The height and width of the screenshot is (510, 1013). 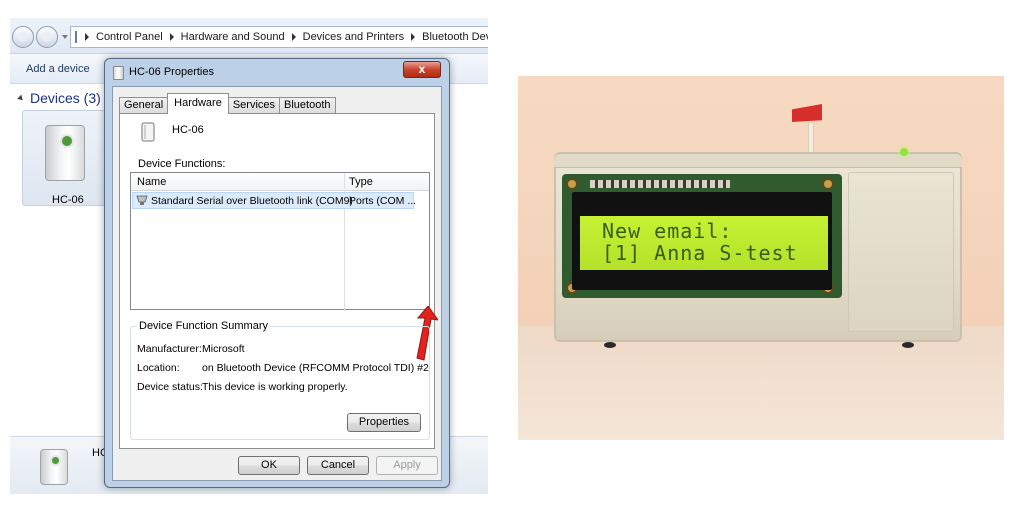 I want to click on tab-strip: General Hardware Services Bluetooth, so click(x=227, y=104).